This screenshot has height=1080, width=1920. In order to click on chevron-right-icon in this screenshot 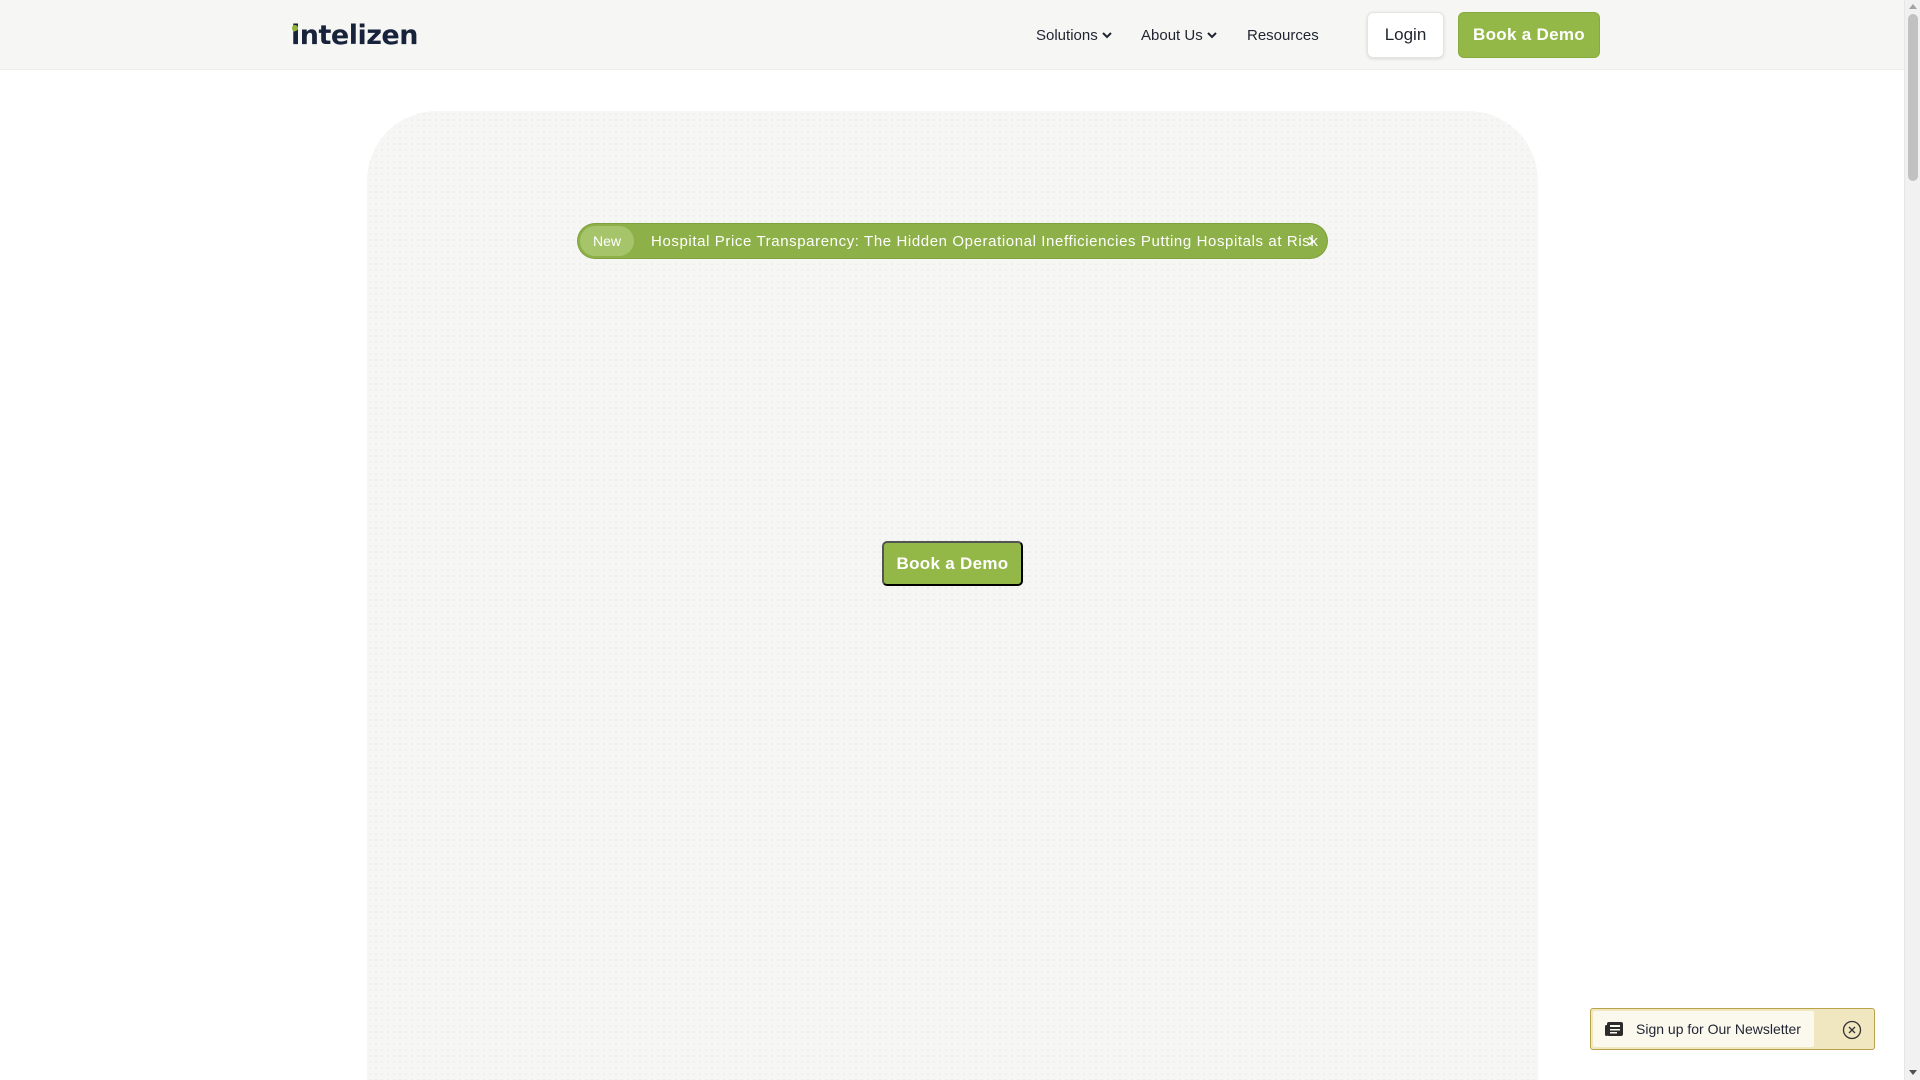, I will do `click(1311, 241)`.